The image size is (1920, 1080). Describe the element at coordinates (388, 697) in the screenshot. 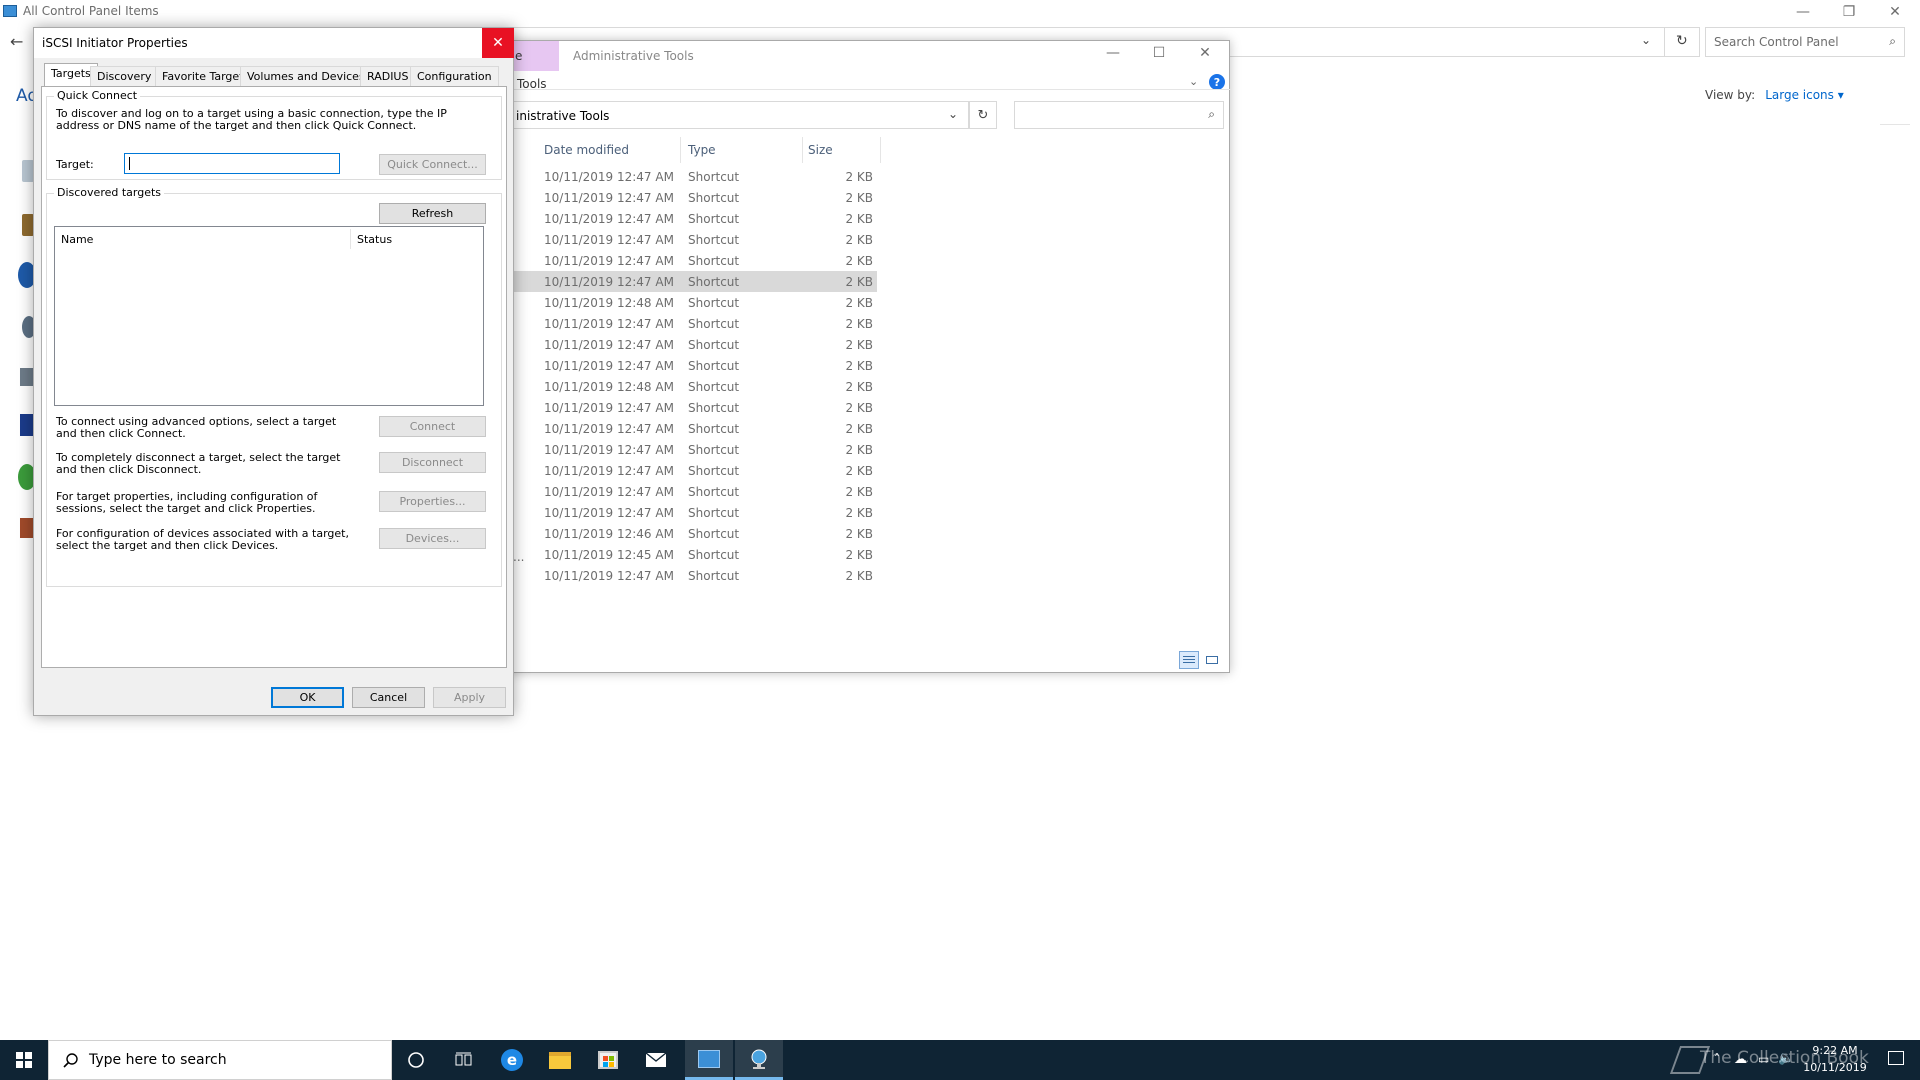

I see `cancel-button: Cancel` at that location.